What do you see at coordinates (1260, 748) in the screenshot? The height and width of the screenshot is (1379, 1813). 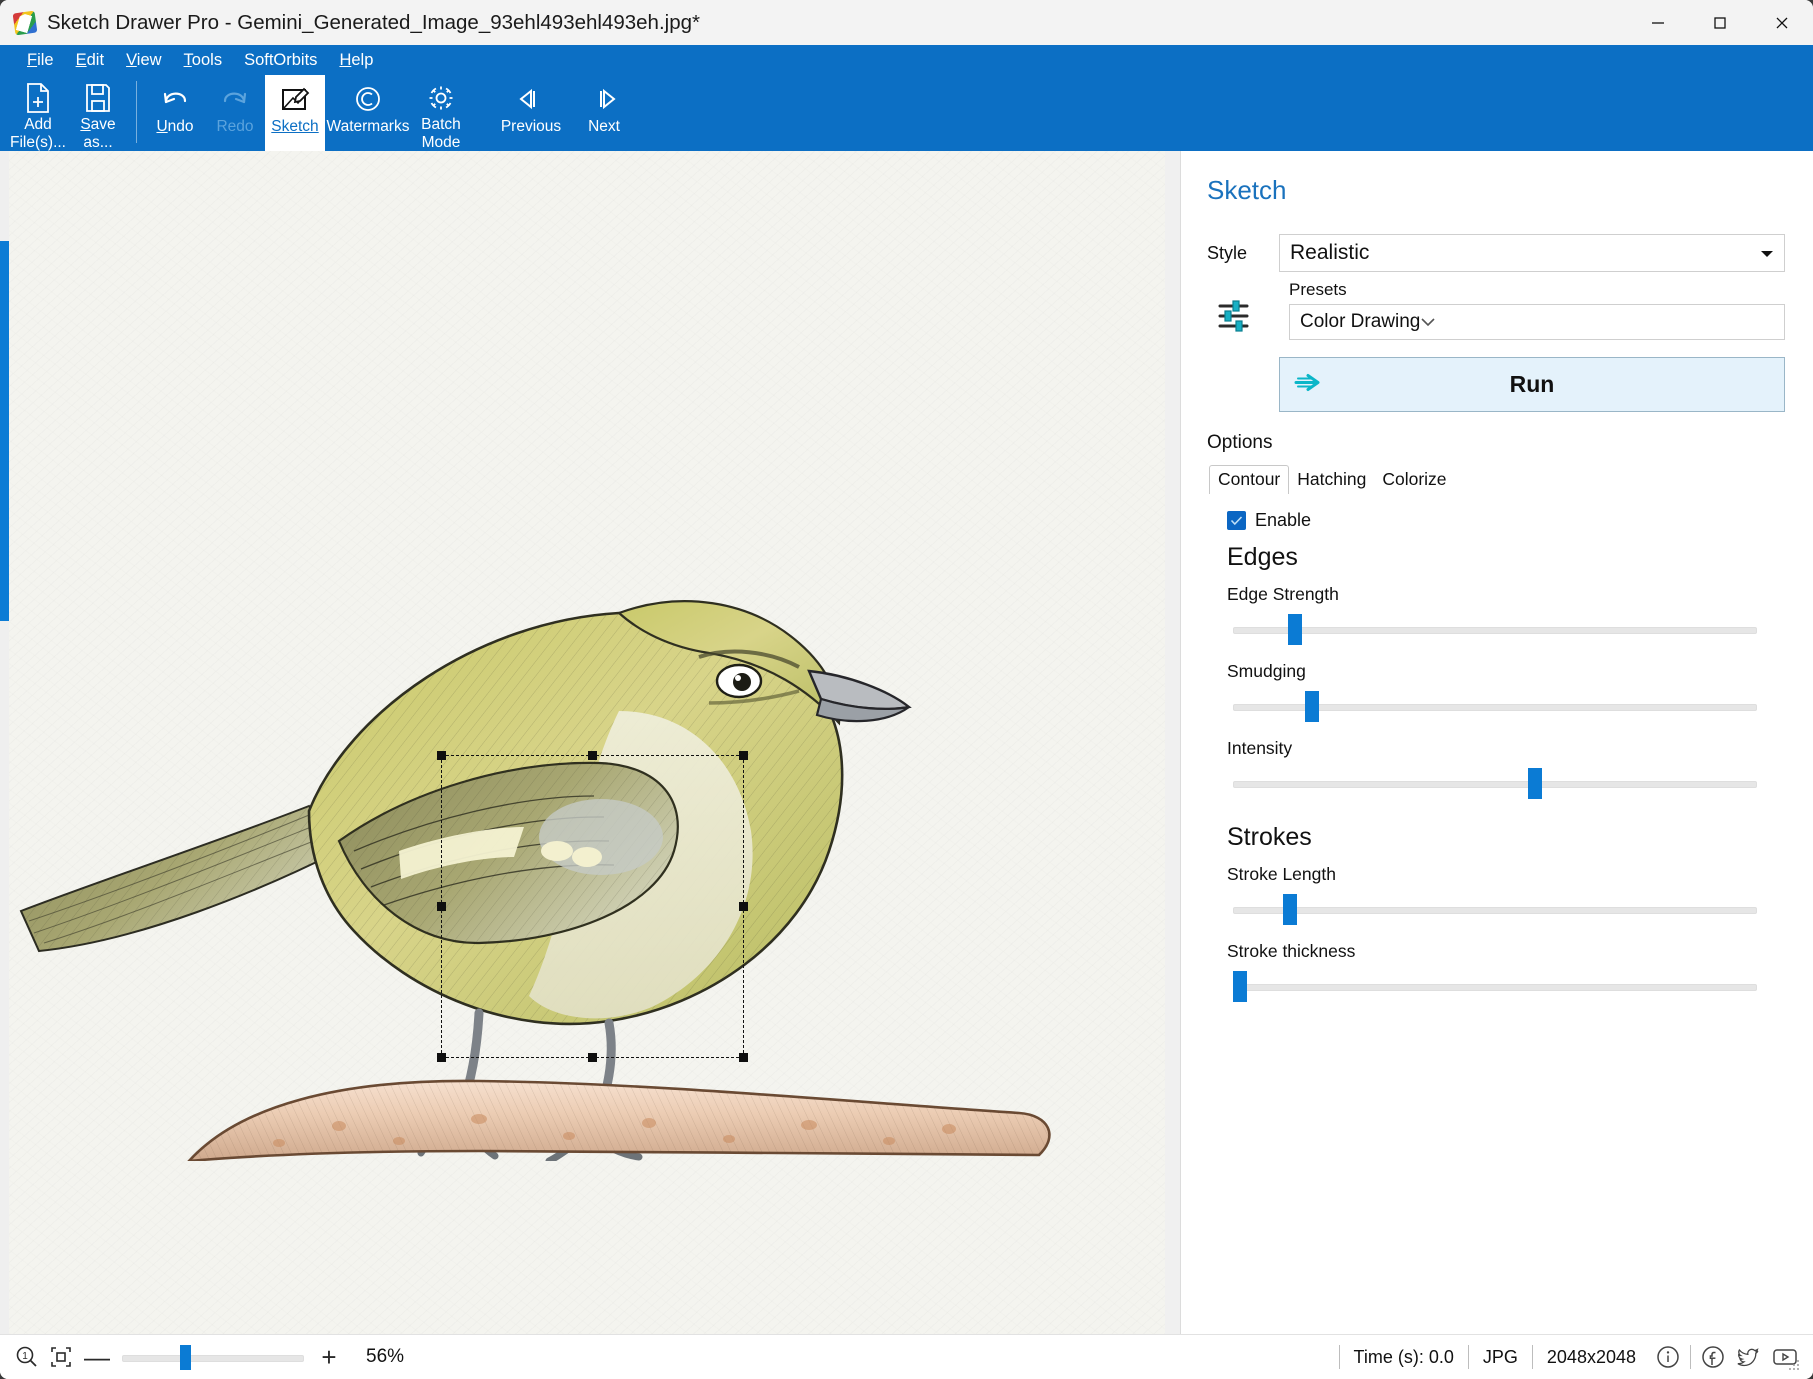 I see `intensity-label: Intensity` at bounding box center [1260, 748].